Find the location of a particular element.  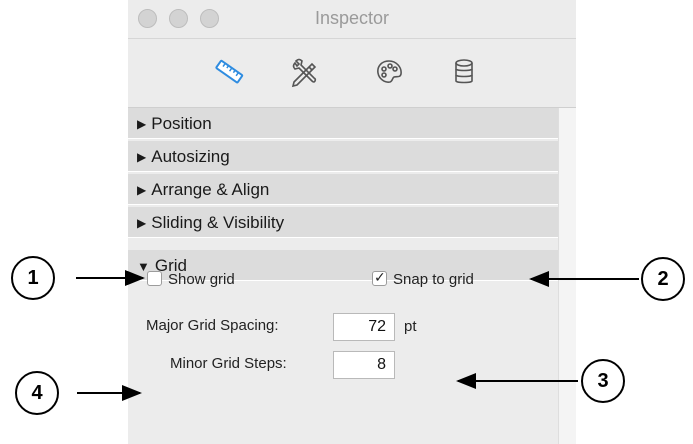

callout-4: 4 is located at coordinates (37, 393).